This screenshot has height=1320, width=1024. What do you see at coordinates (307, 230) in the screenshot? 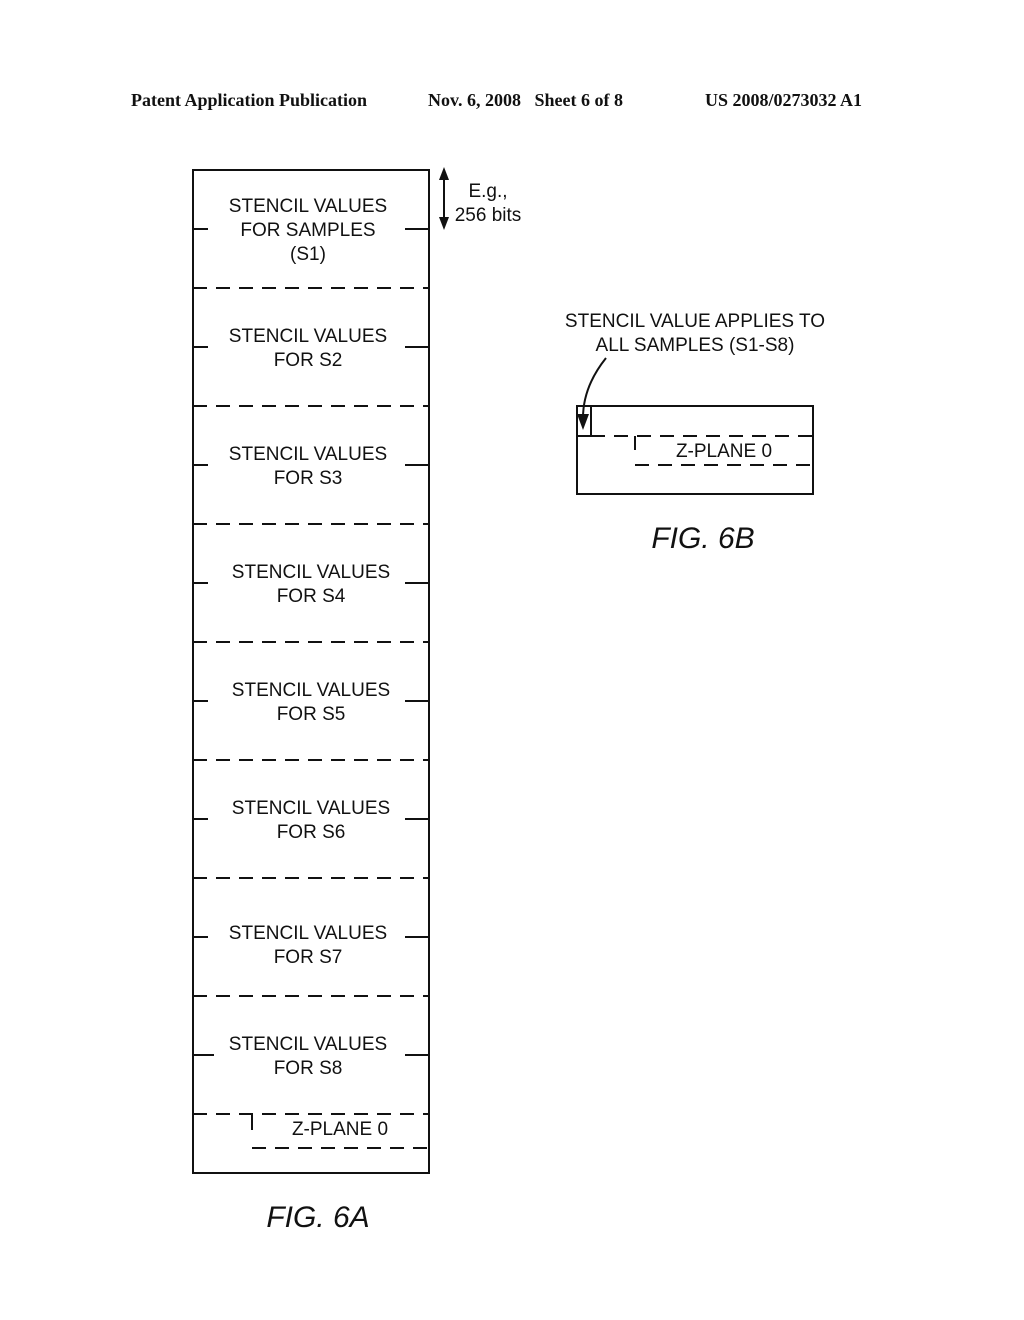
I see `stencil-block-label: FOR SAMPLES` at bounding box center [307, 230].